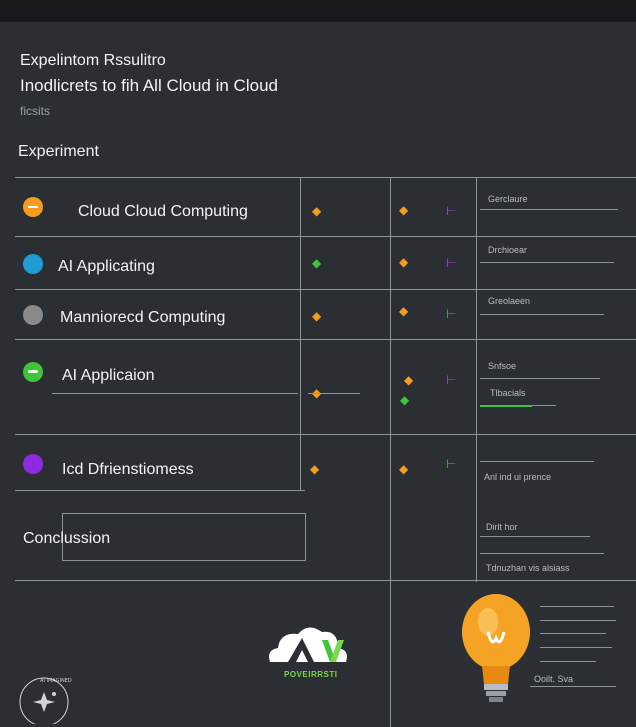 This screenshot has width=636, height=727. What do you see at coordinates (404, 262) in the screenshot?
I see `row-2-marker-b: ◆` at bounding box center [404, 262].